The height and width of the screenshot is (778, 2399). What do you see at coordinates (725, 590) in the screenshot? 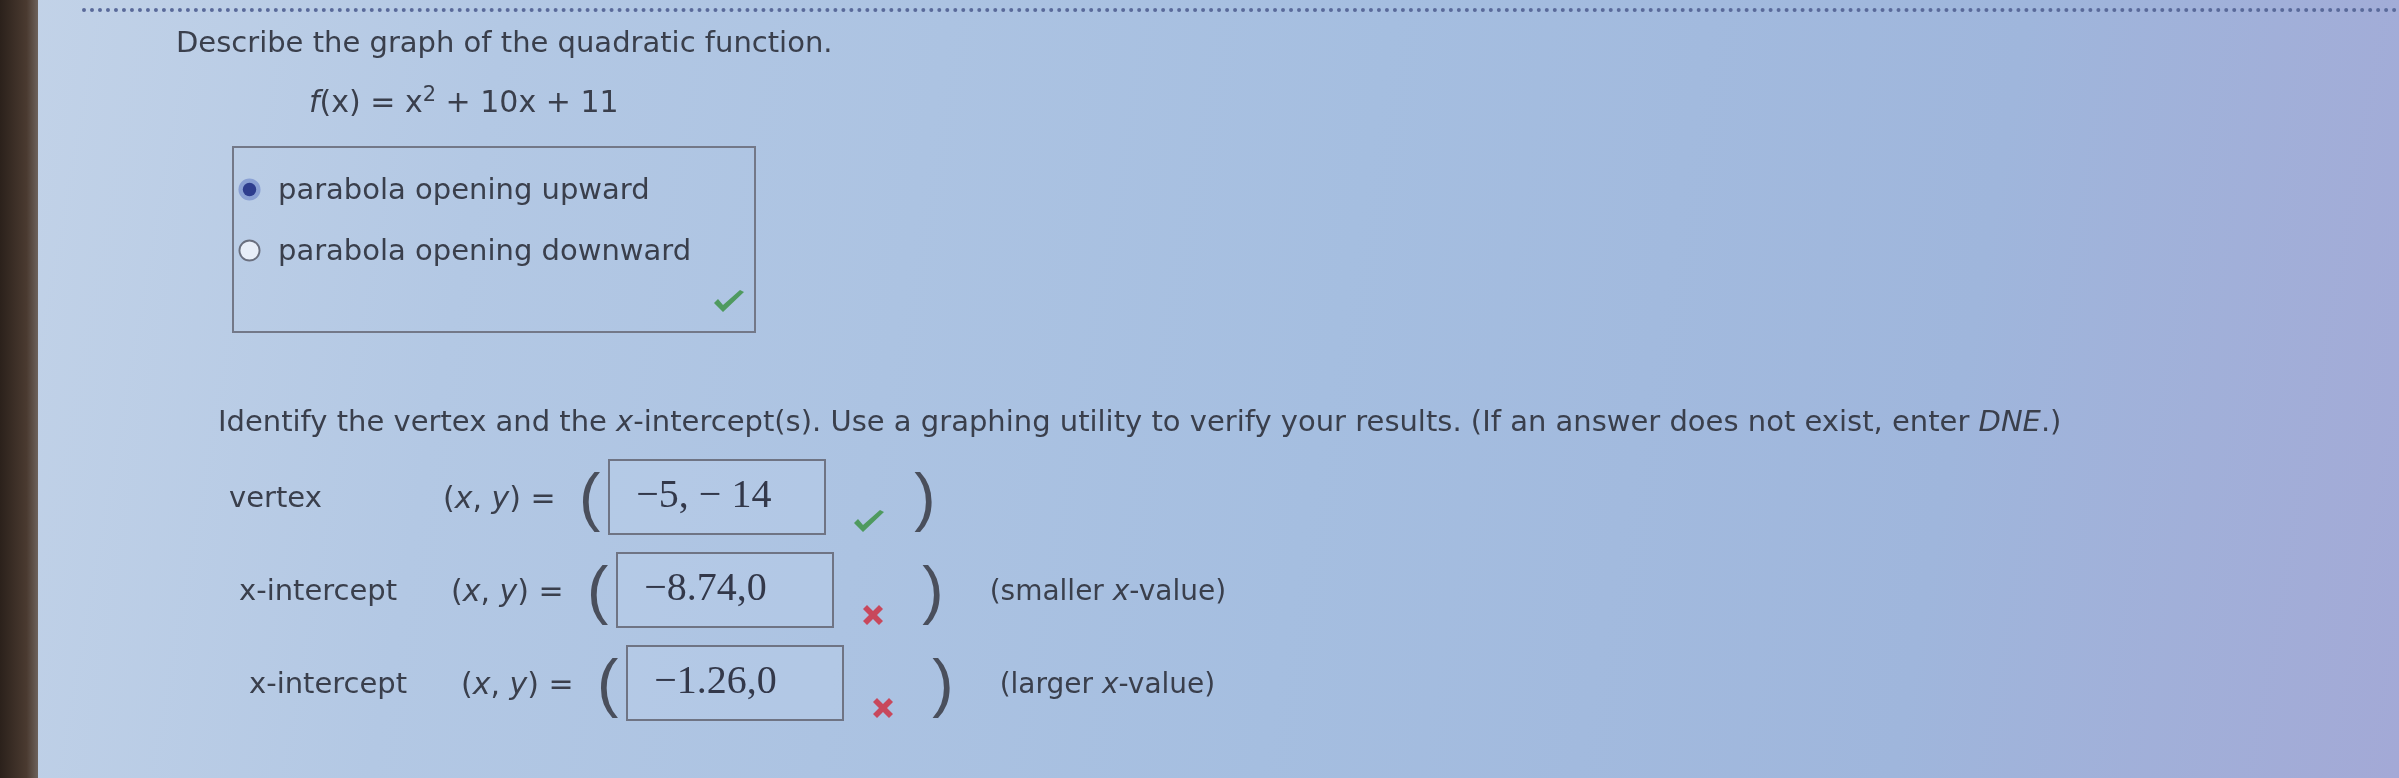
I see `answer-field: −8.74,0` at bounding box center [725, 590].